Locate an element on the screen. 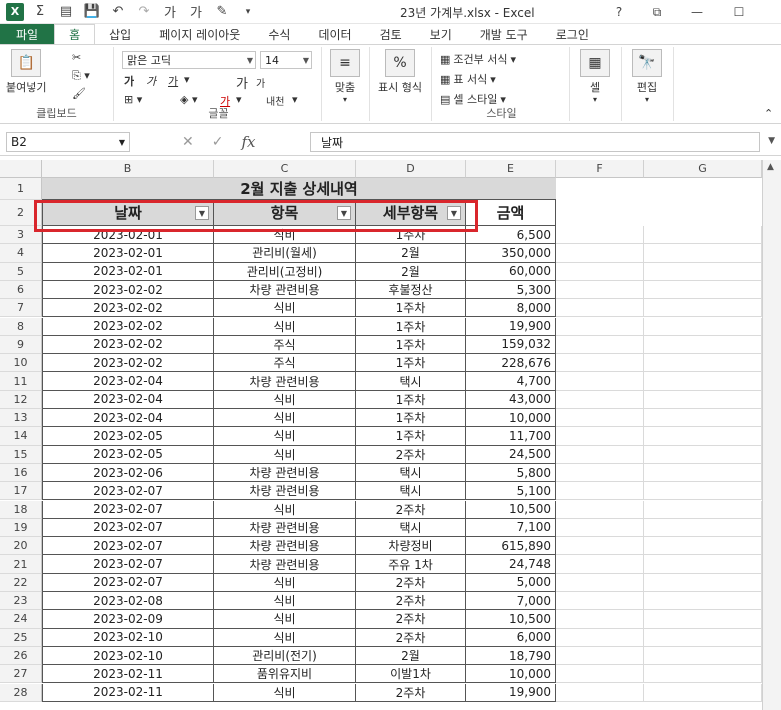 This screenshot has height=710, width=781. cell-amount: 18,790 is located at coordinates (511, 656).